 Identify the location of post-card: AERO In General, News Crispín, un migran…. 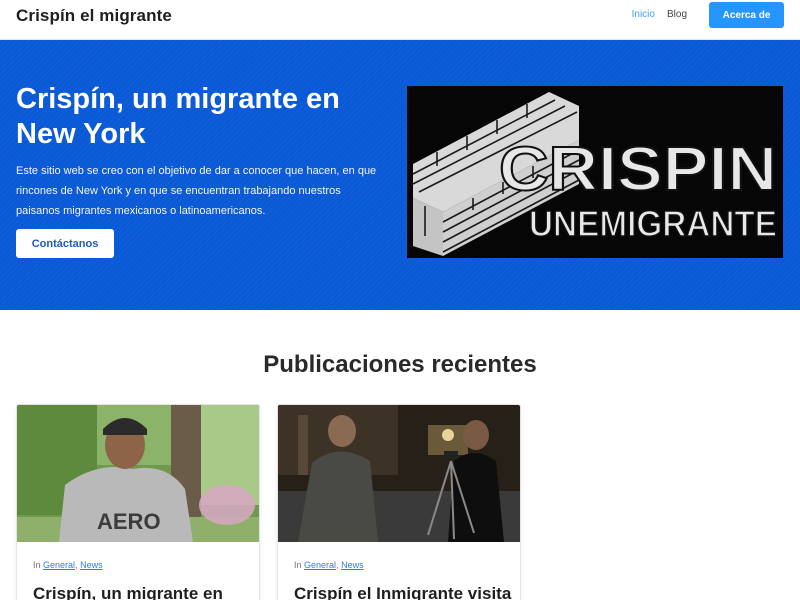
(138, 502).